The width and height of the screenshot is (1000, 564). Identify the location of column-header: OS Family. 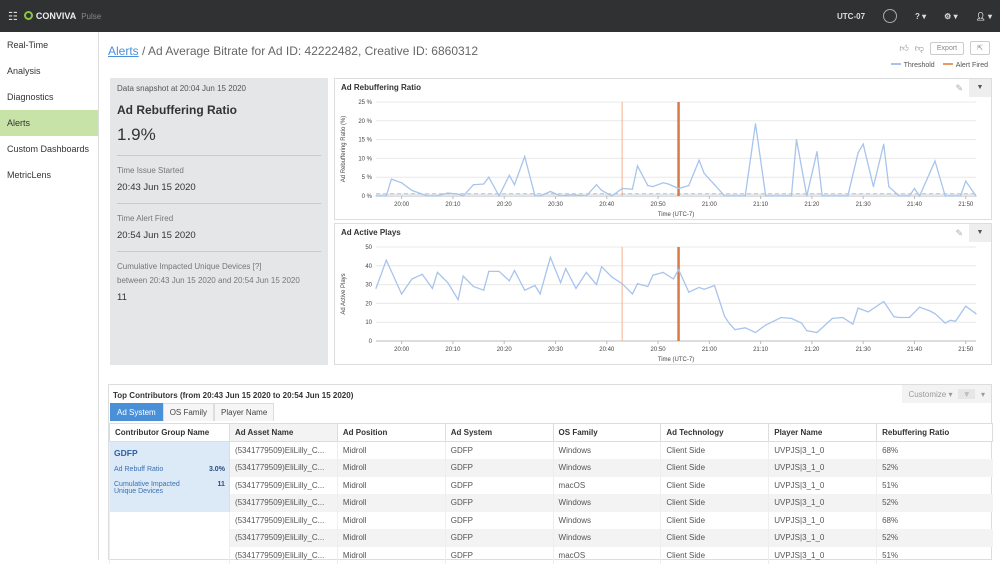
(607, 433).